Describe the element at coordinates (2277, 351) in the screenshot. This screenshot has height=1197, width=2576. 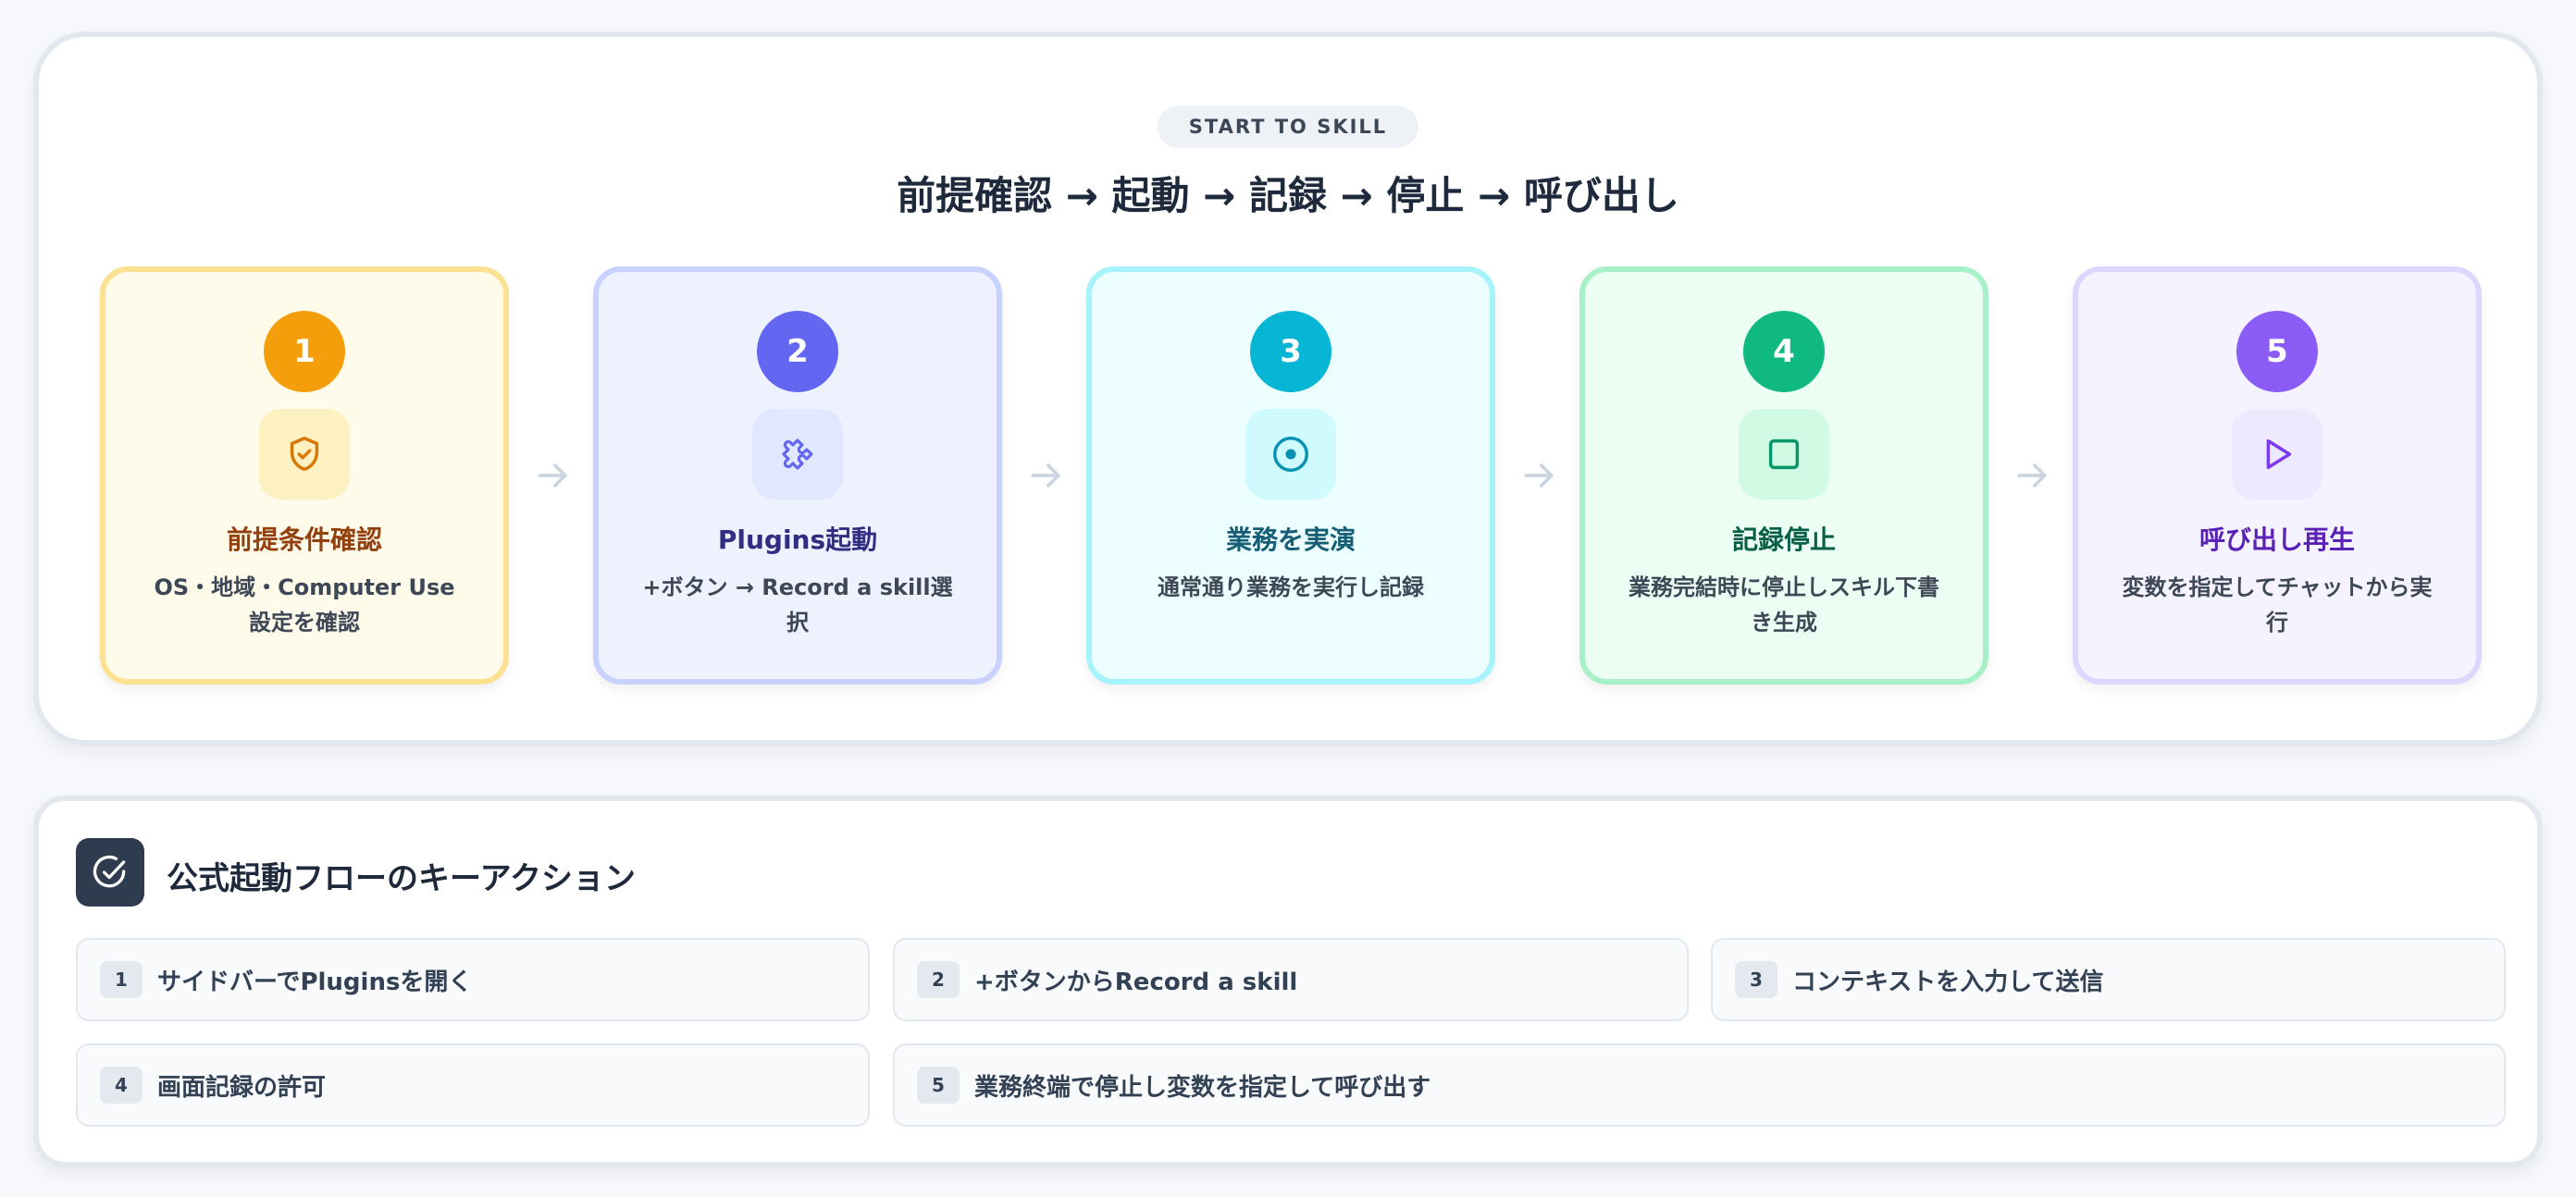
I see `step-number-badge: 5` at that location.